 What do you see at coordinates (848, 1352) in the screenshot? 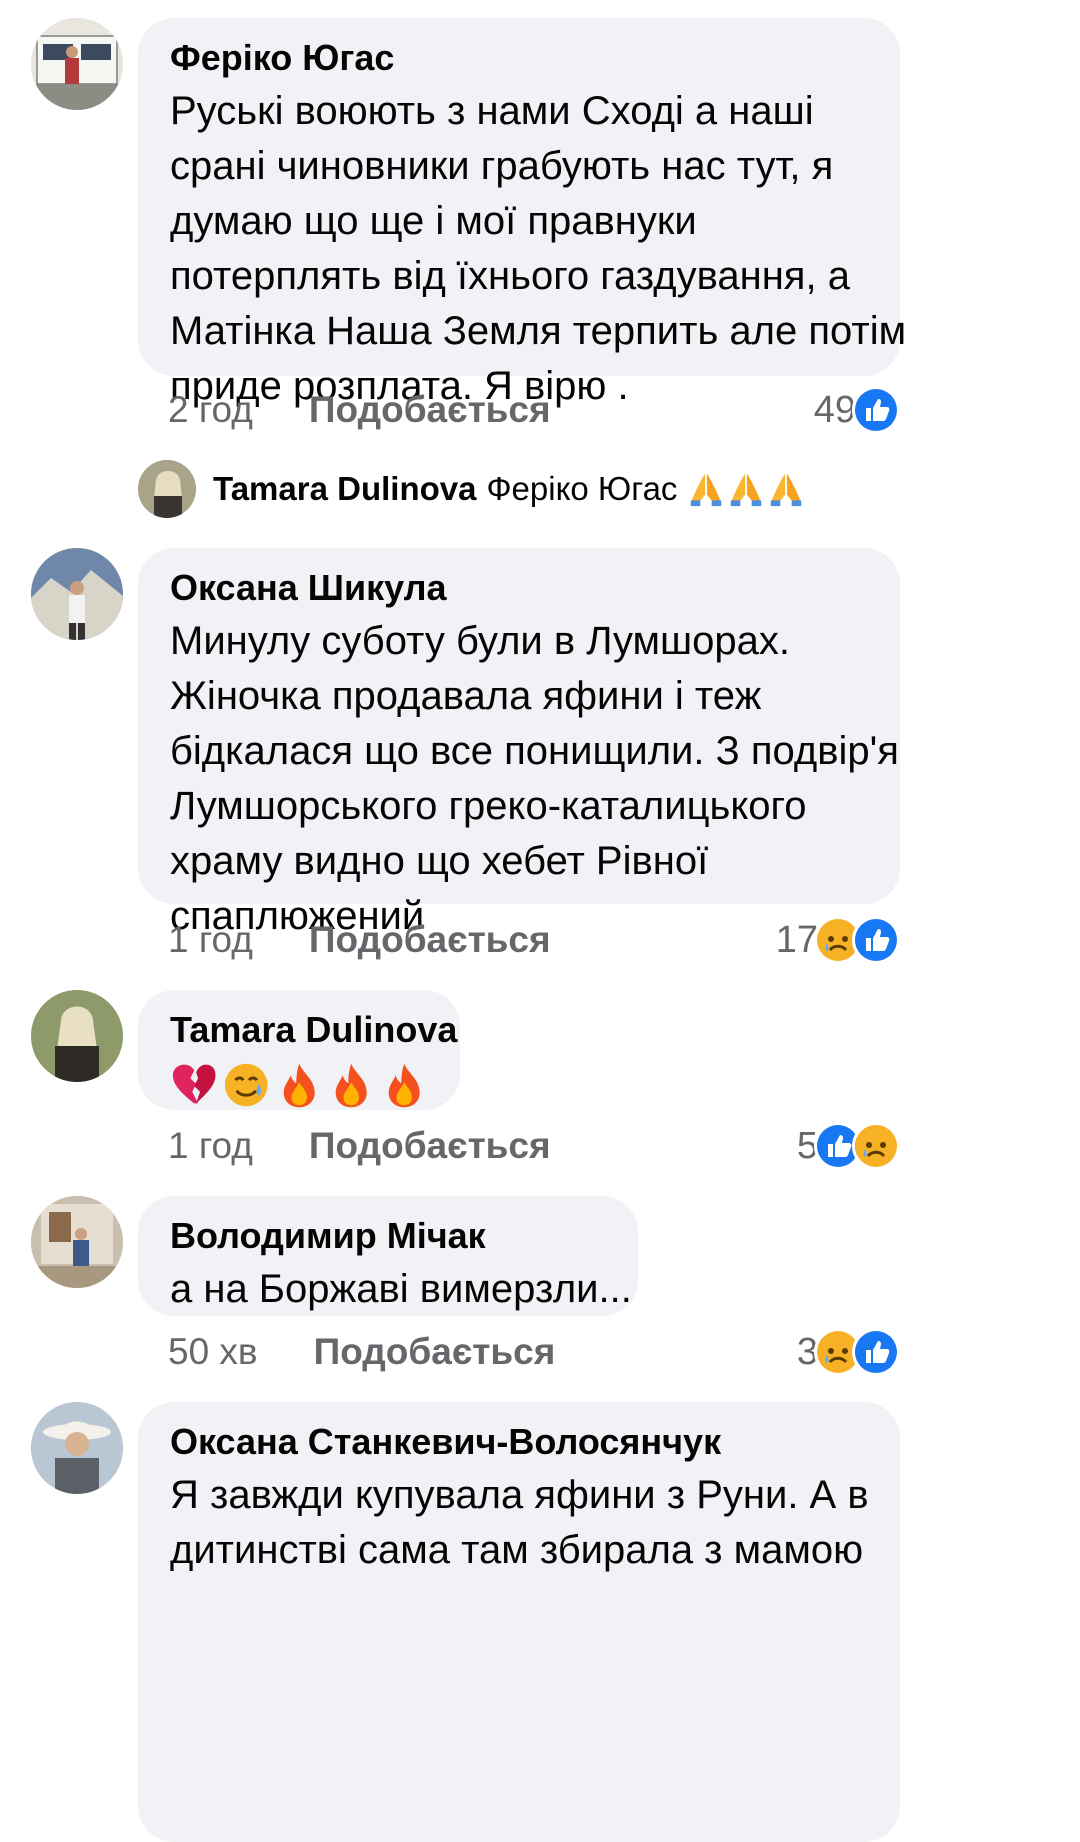
I see `reaction-summary: 3` at bounding box center [848, 1352].